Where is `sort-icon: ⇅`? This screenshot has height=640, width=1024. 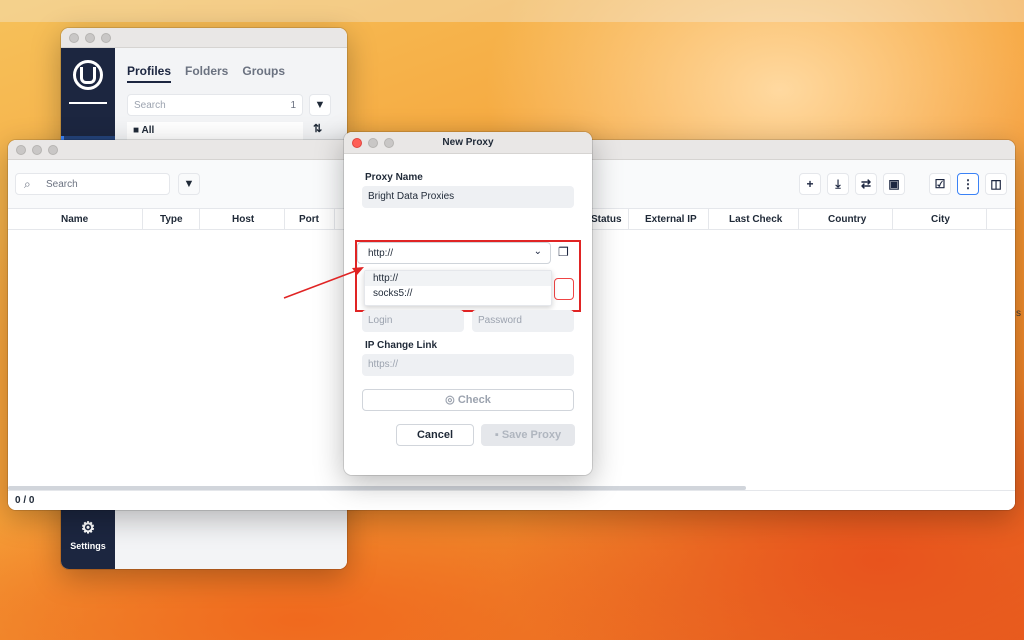
sort-icon: ⇅ is located at coordinates (317, 128).